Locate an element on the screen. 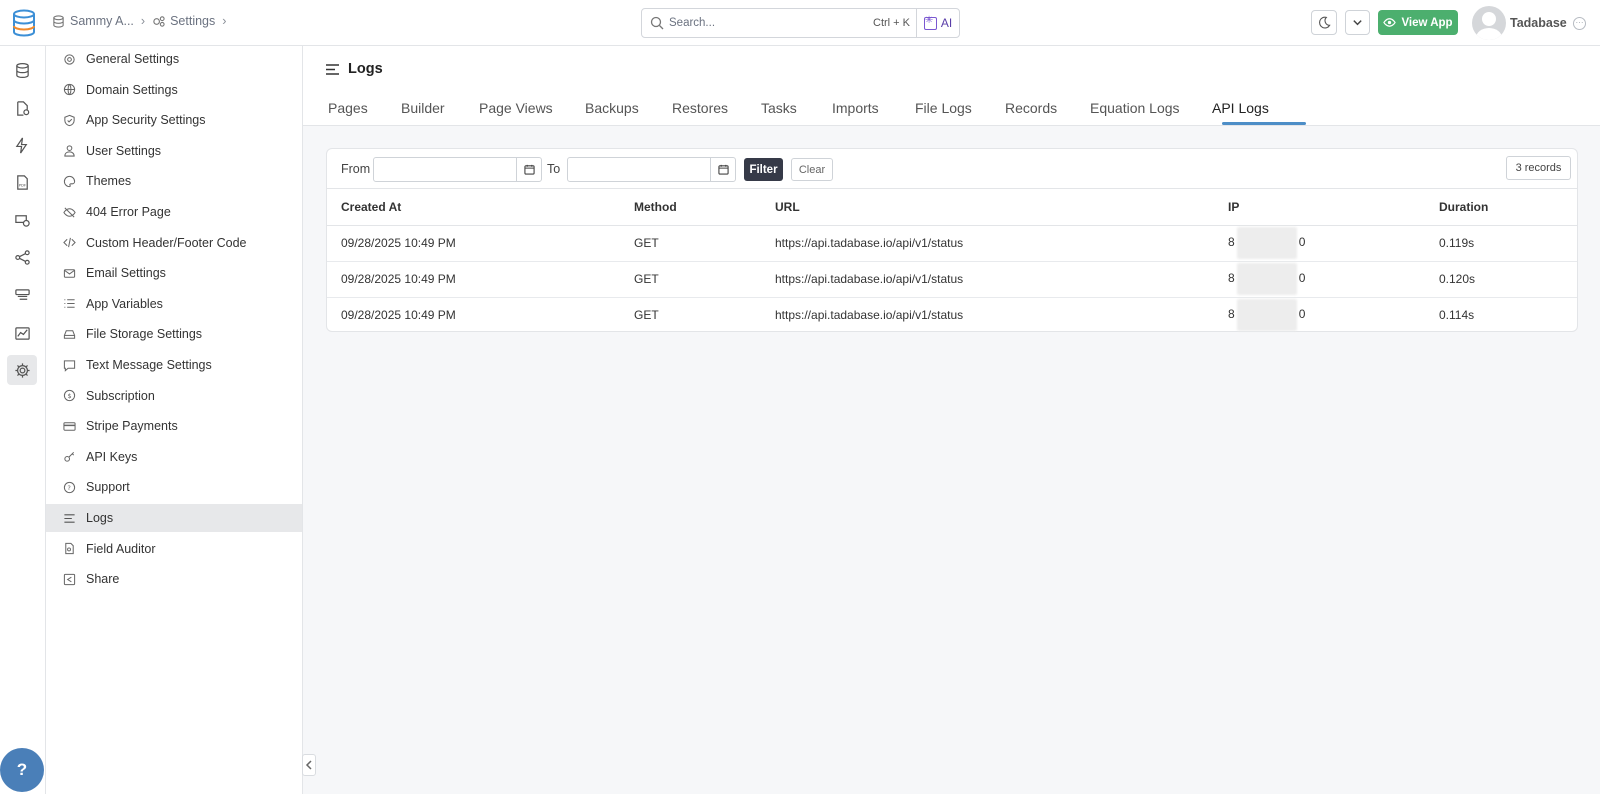 Image resolution: width=1600 pixels, height=794 pixels. sidebar-item-user-settings: User Settings is located at coordinates (174, 151).